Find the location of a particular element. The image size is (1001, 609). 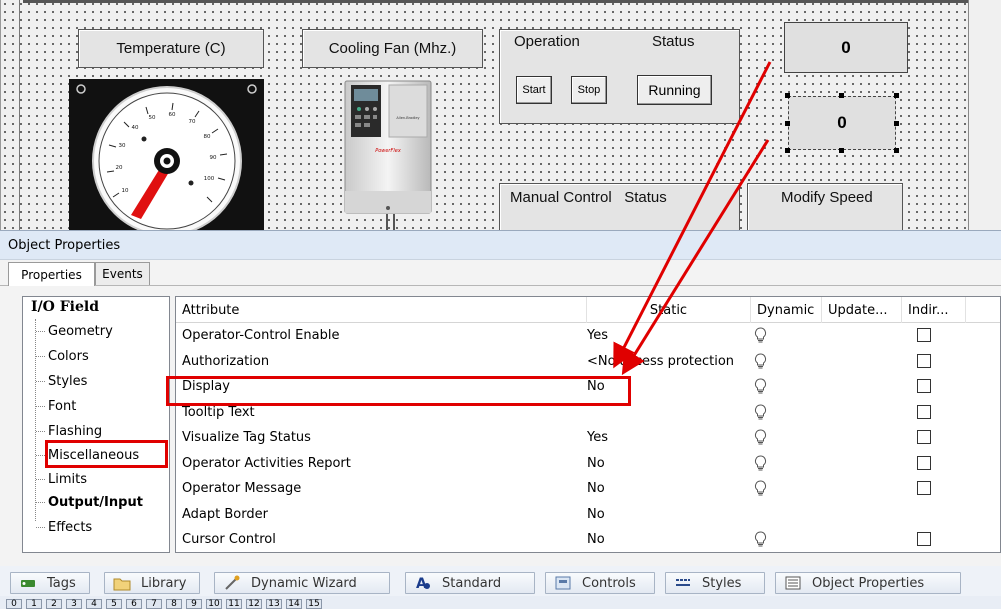

layer-number-cell: 12 is located at coordinates (254, 604).